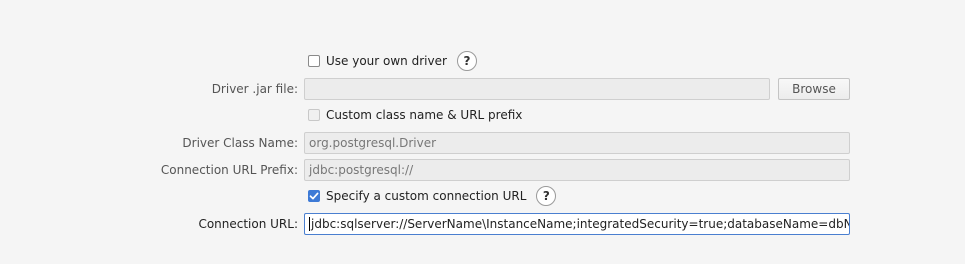  Describe the element at coordinates (314, 61) in the screenshot. I see `use-own-driver-checkbox` at that location.